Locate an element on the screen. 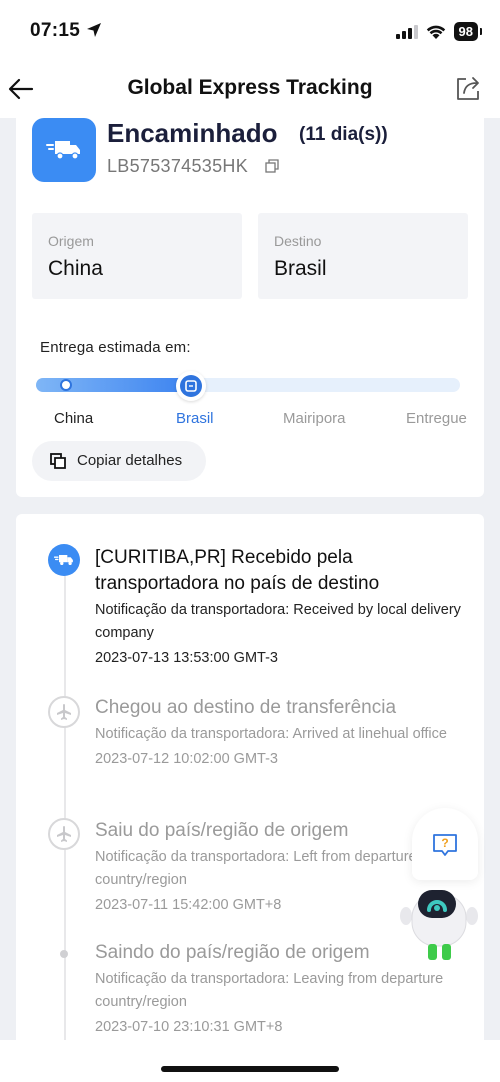  status-time: 07:15 is located at coordinates (55, 30).